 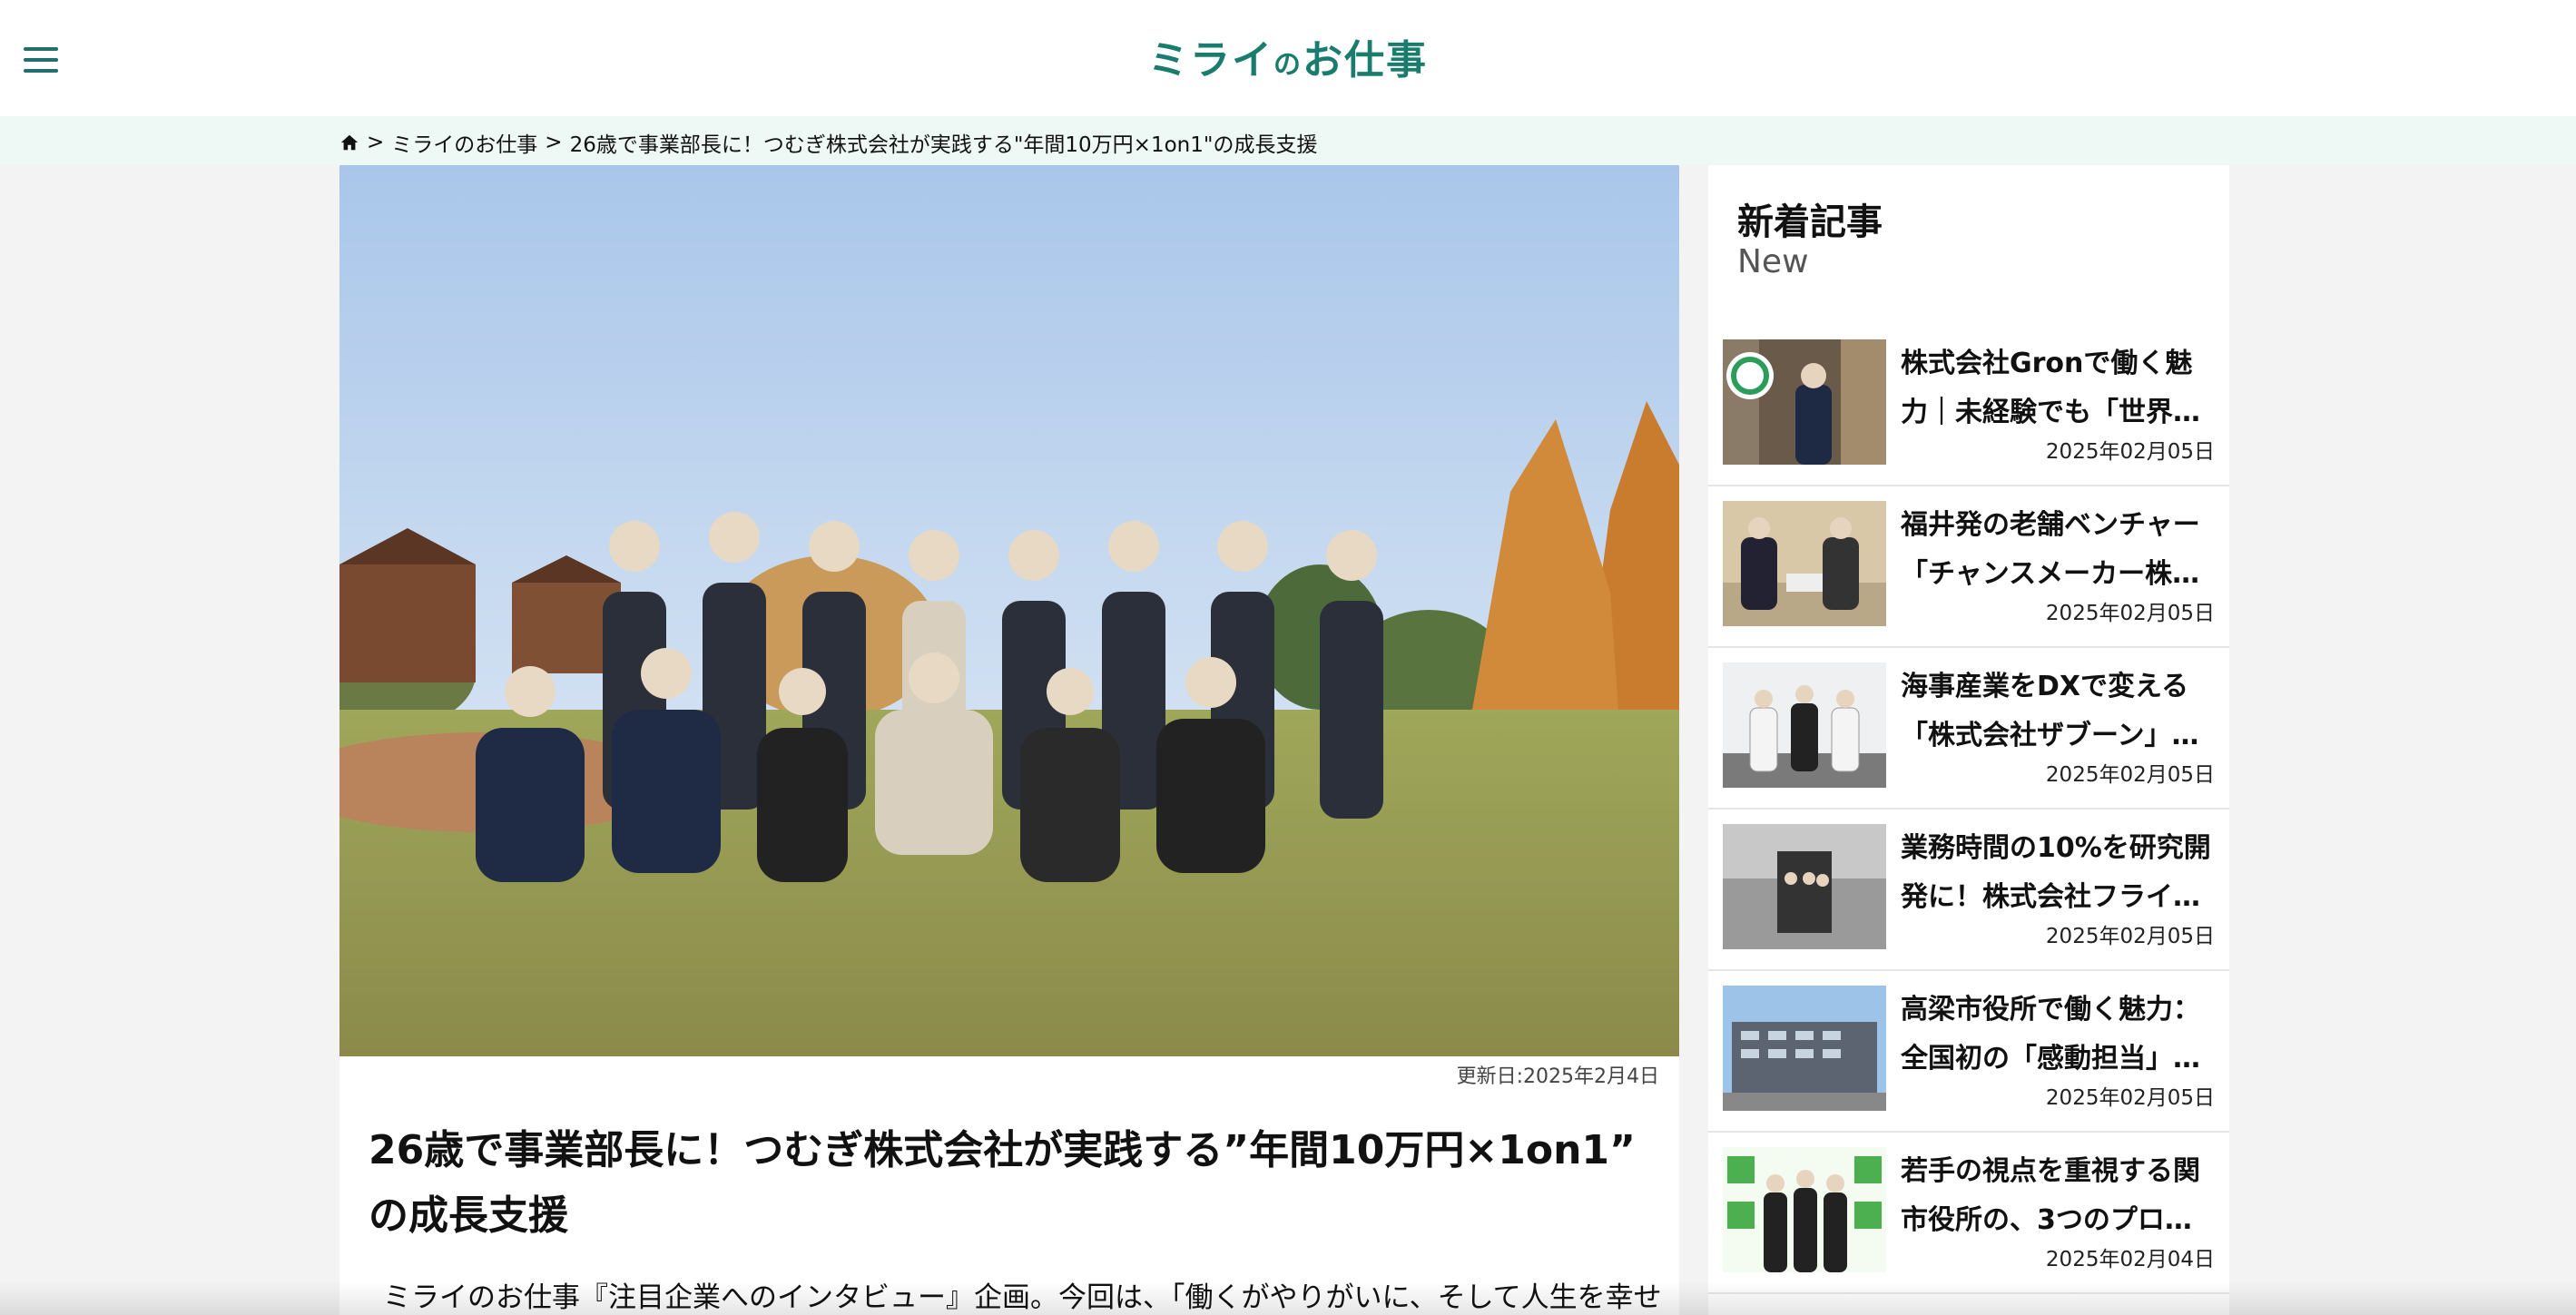 I want to click on logo-text-no: の, so click(x=1288, y=65).